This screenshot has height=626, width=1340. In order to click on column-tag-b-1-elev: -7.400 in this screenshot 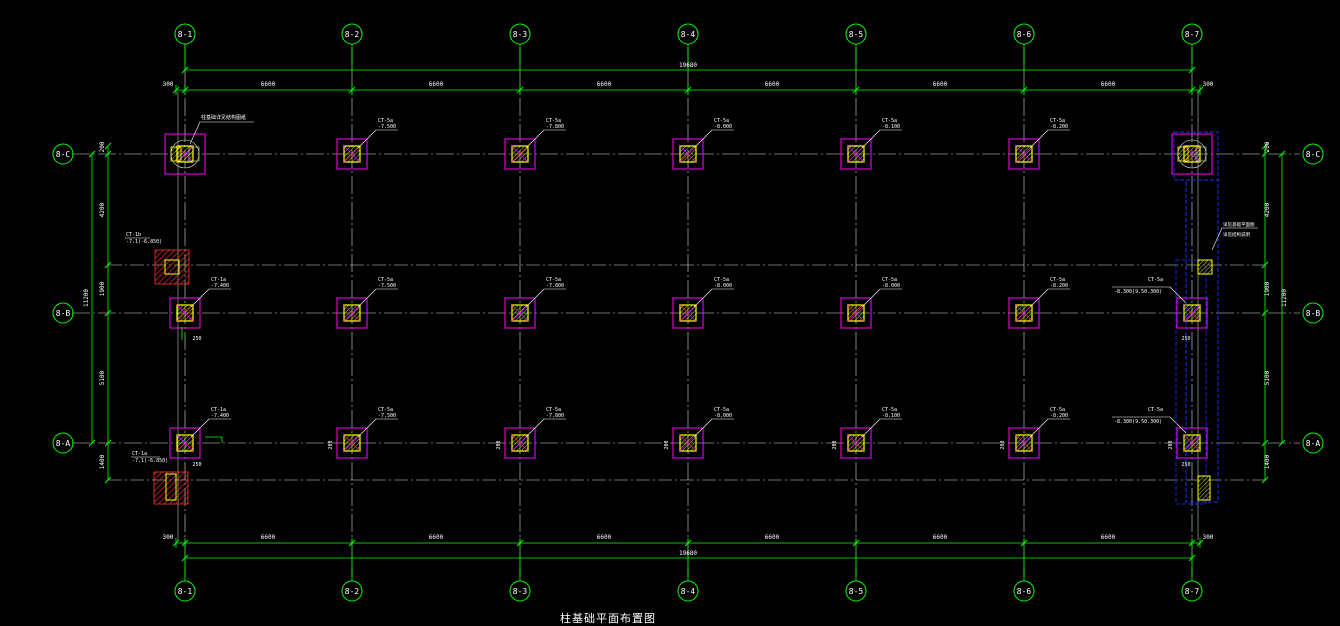, I will do `click(220, 286)`.